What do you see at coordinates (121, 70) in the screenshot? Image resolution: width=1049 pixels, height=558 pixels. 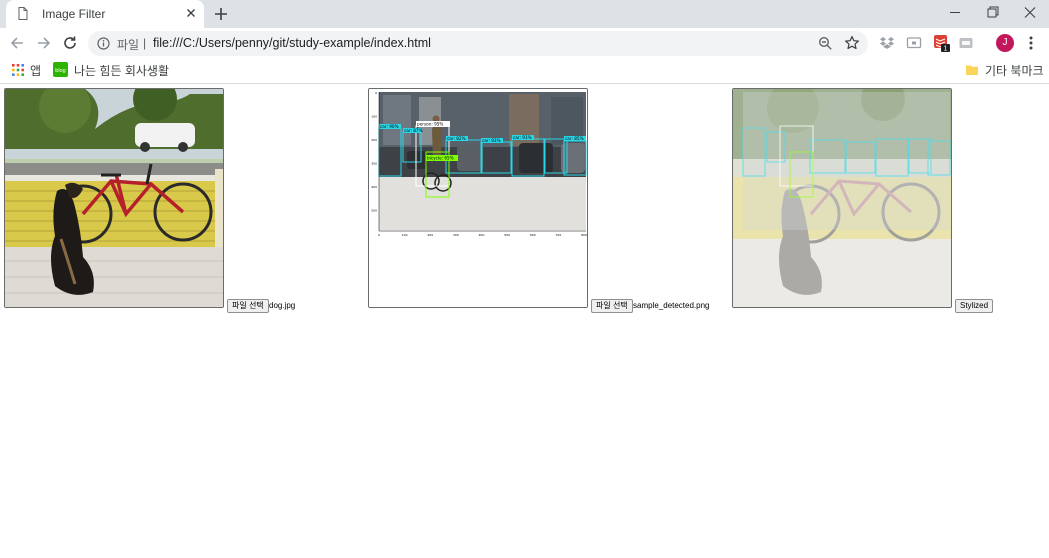 I see `bookmark-blog: 나는 힘든 회사생활` at bounding box center [121, 70].